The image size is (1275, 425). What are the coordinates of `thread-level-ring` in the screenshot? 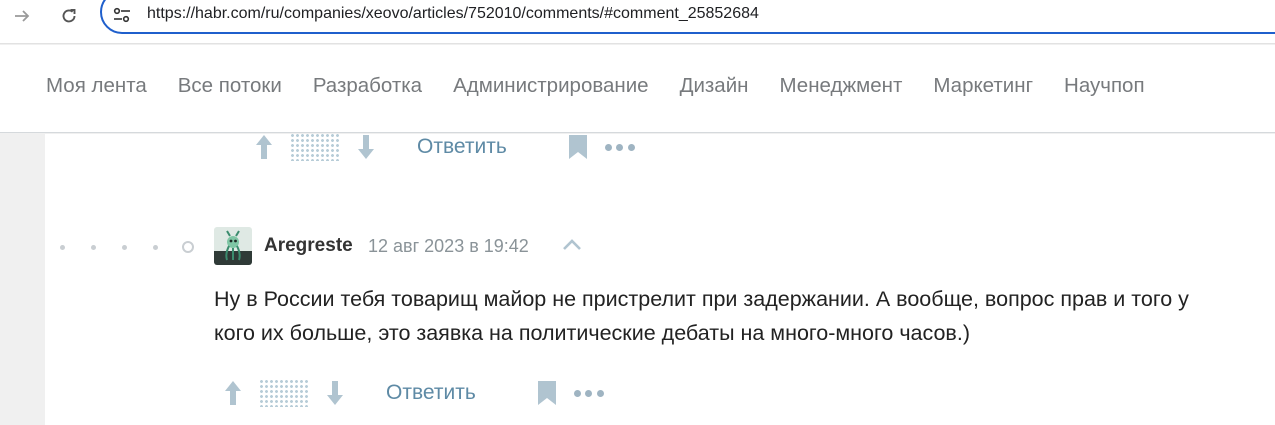 It's located at (188, 247).